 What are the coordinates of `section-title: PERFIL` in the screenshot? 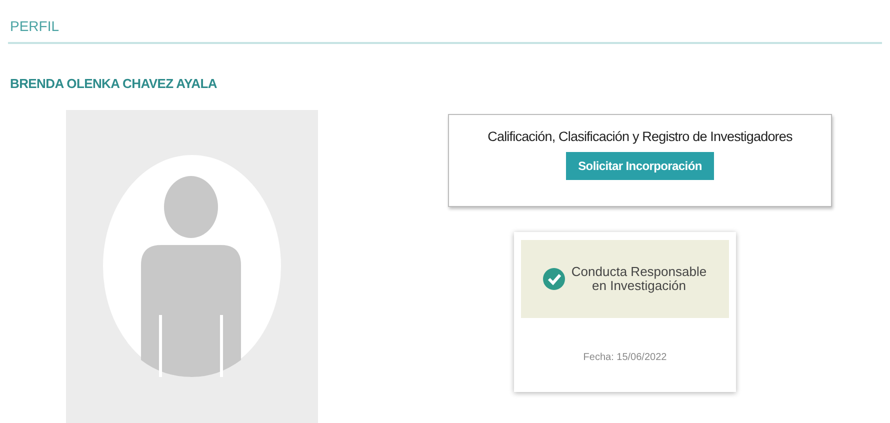 It's located at (35, 26).